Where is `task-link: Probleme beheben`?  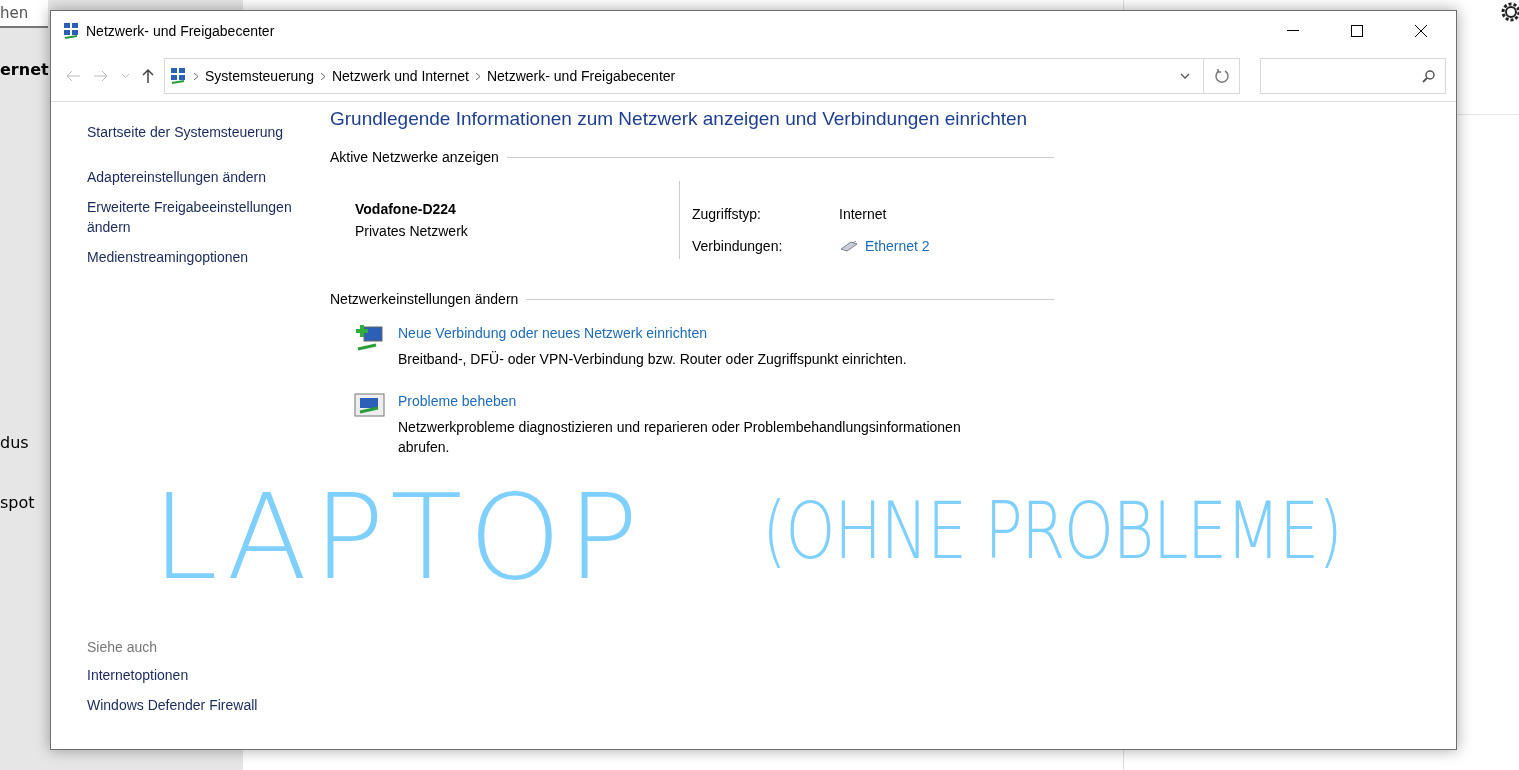
task-link: Probleme beheben is located at coordinates (703, 401).